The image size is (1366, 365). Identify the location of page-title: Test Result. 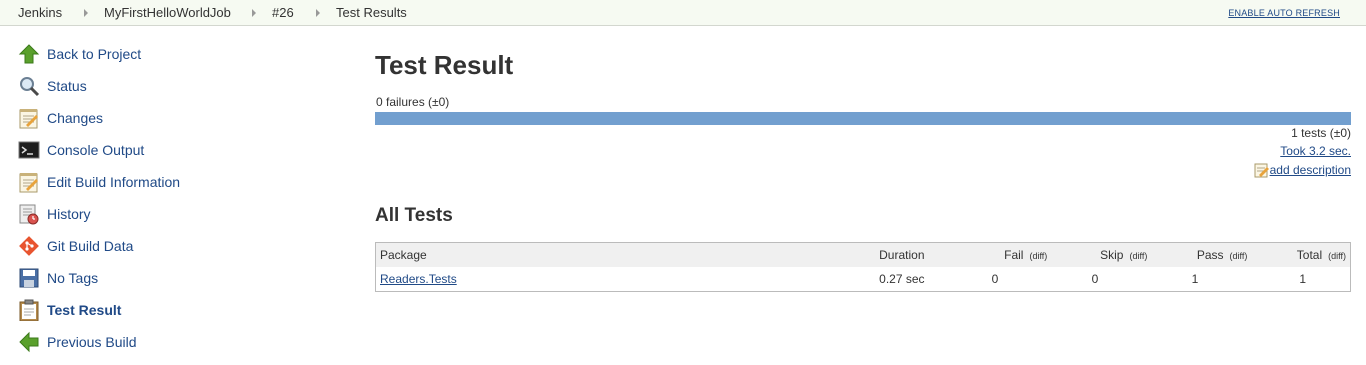
(444, 65).